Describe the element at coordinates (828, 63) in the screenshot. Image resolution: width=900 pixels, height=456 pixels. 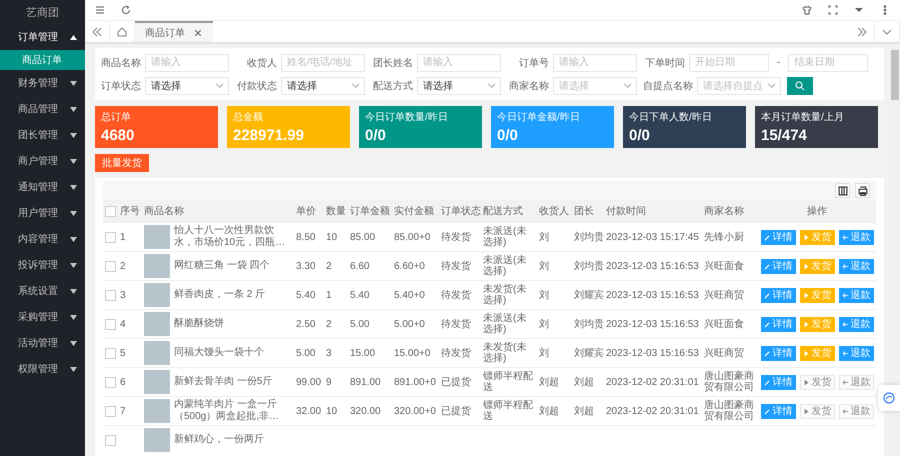
I see `input-field: 结束日期` at that location.